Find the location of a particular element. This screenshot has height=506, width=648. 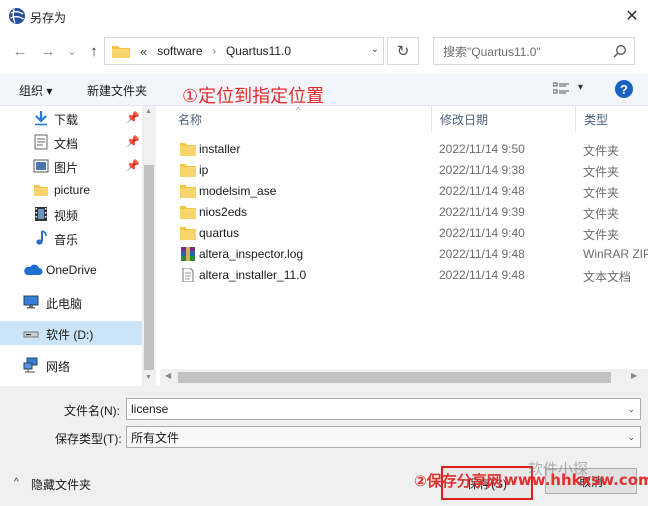

column-type-label: 类型 is located at coordinates (596, 119).